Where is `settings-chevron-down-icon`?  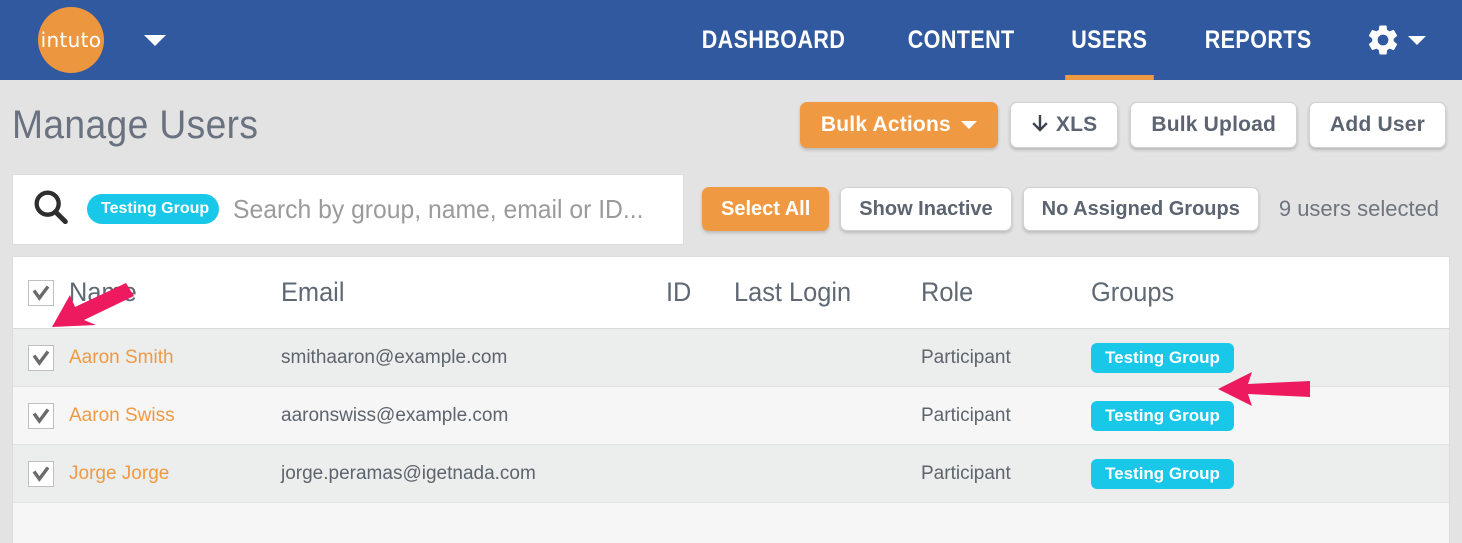
settings-chevron-down-icon is located at coordinates (1417, 40).